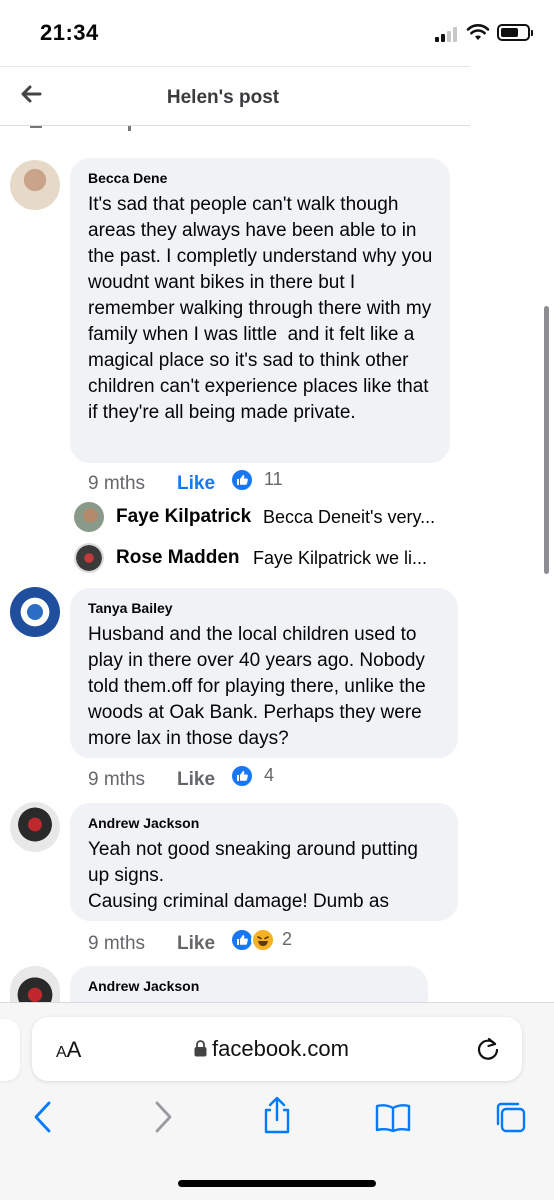 The height and width of the screenshot is (1200, 554). What do you see at coordinates (265, 608) in the screenshot?
I see `comment-author: Tanya Bailey` at bounding box center [265, 608].